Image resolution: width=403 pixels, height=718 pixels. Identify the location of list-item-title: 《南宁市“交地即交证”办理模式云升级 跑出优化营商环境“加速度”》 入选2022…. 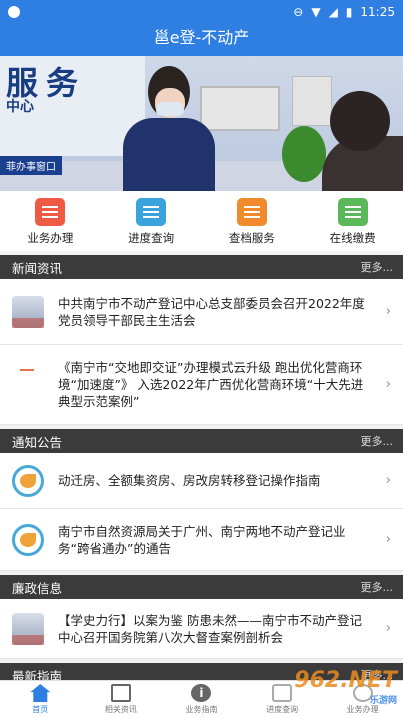
(211, 384).